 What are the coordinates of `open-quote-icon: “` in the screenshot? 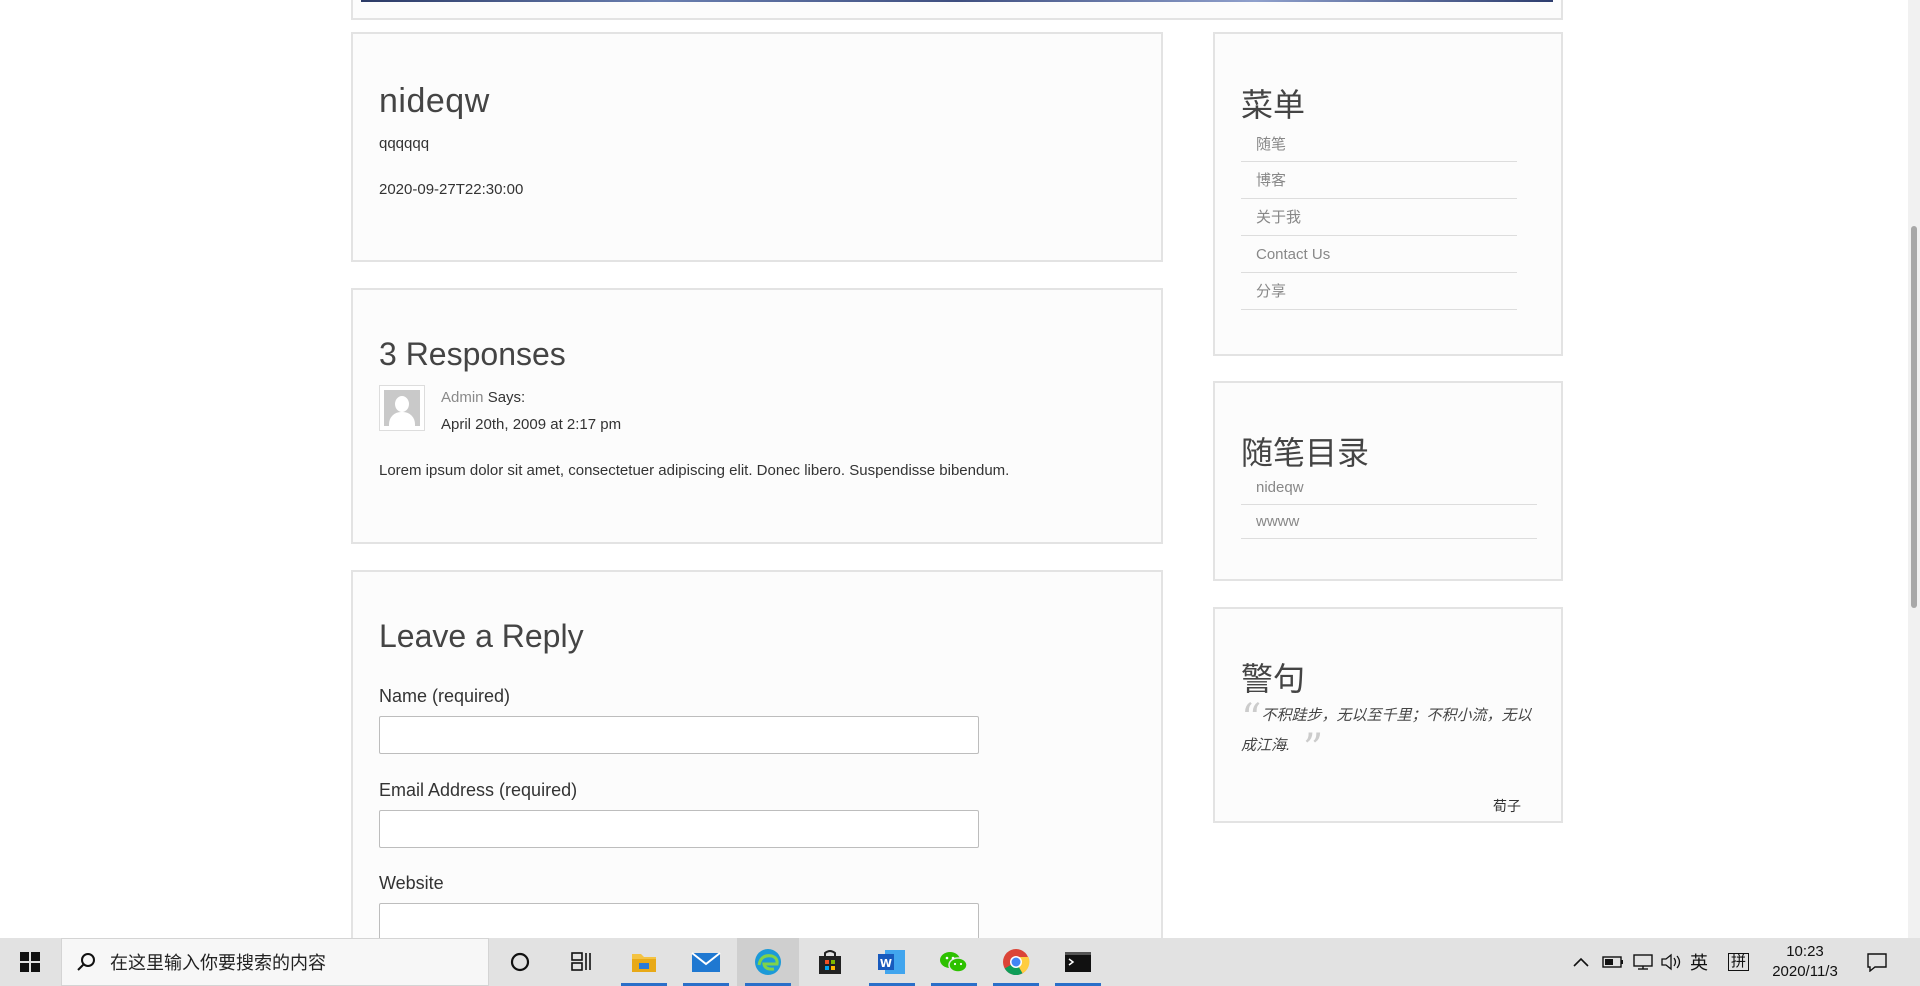 It's located at (1251, 719).